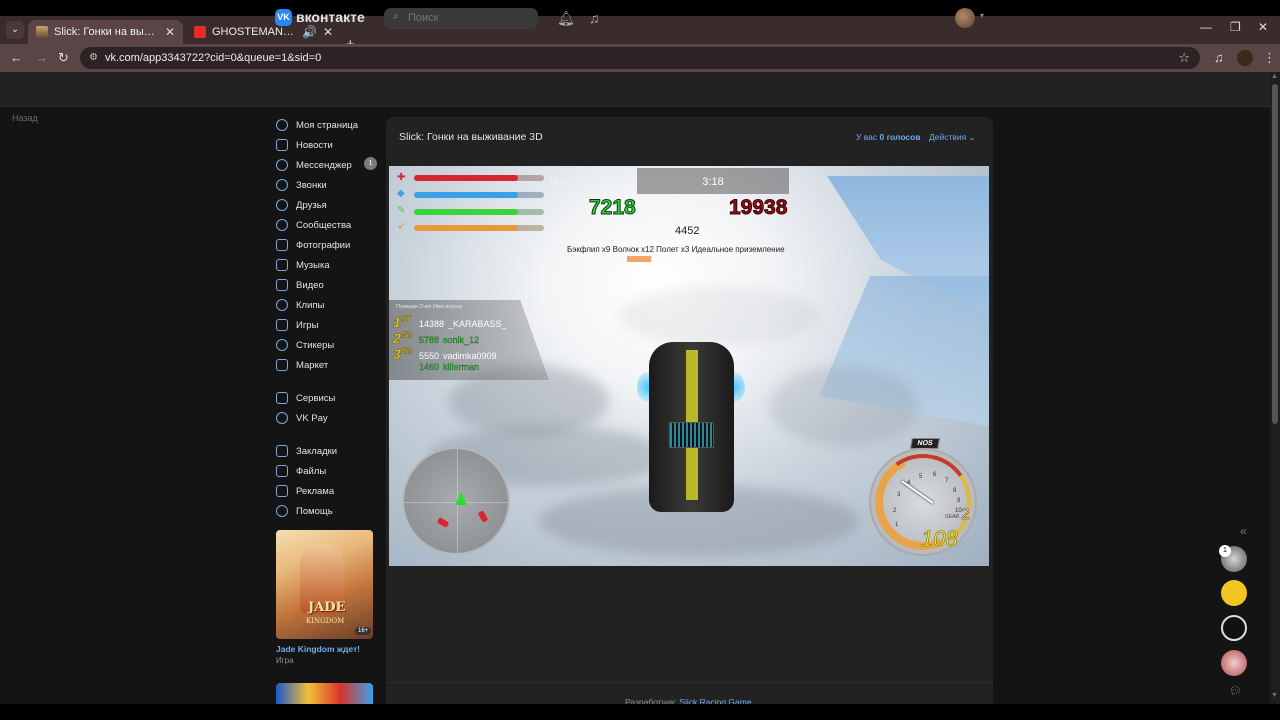  I want to click on score-green: 7218, so click(613, 208).